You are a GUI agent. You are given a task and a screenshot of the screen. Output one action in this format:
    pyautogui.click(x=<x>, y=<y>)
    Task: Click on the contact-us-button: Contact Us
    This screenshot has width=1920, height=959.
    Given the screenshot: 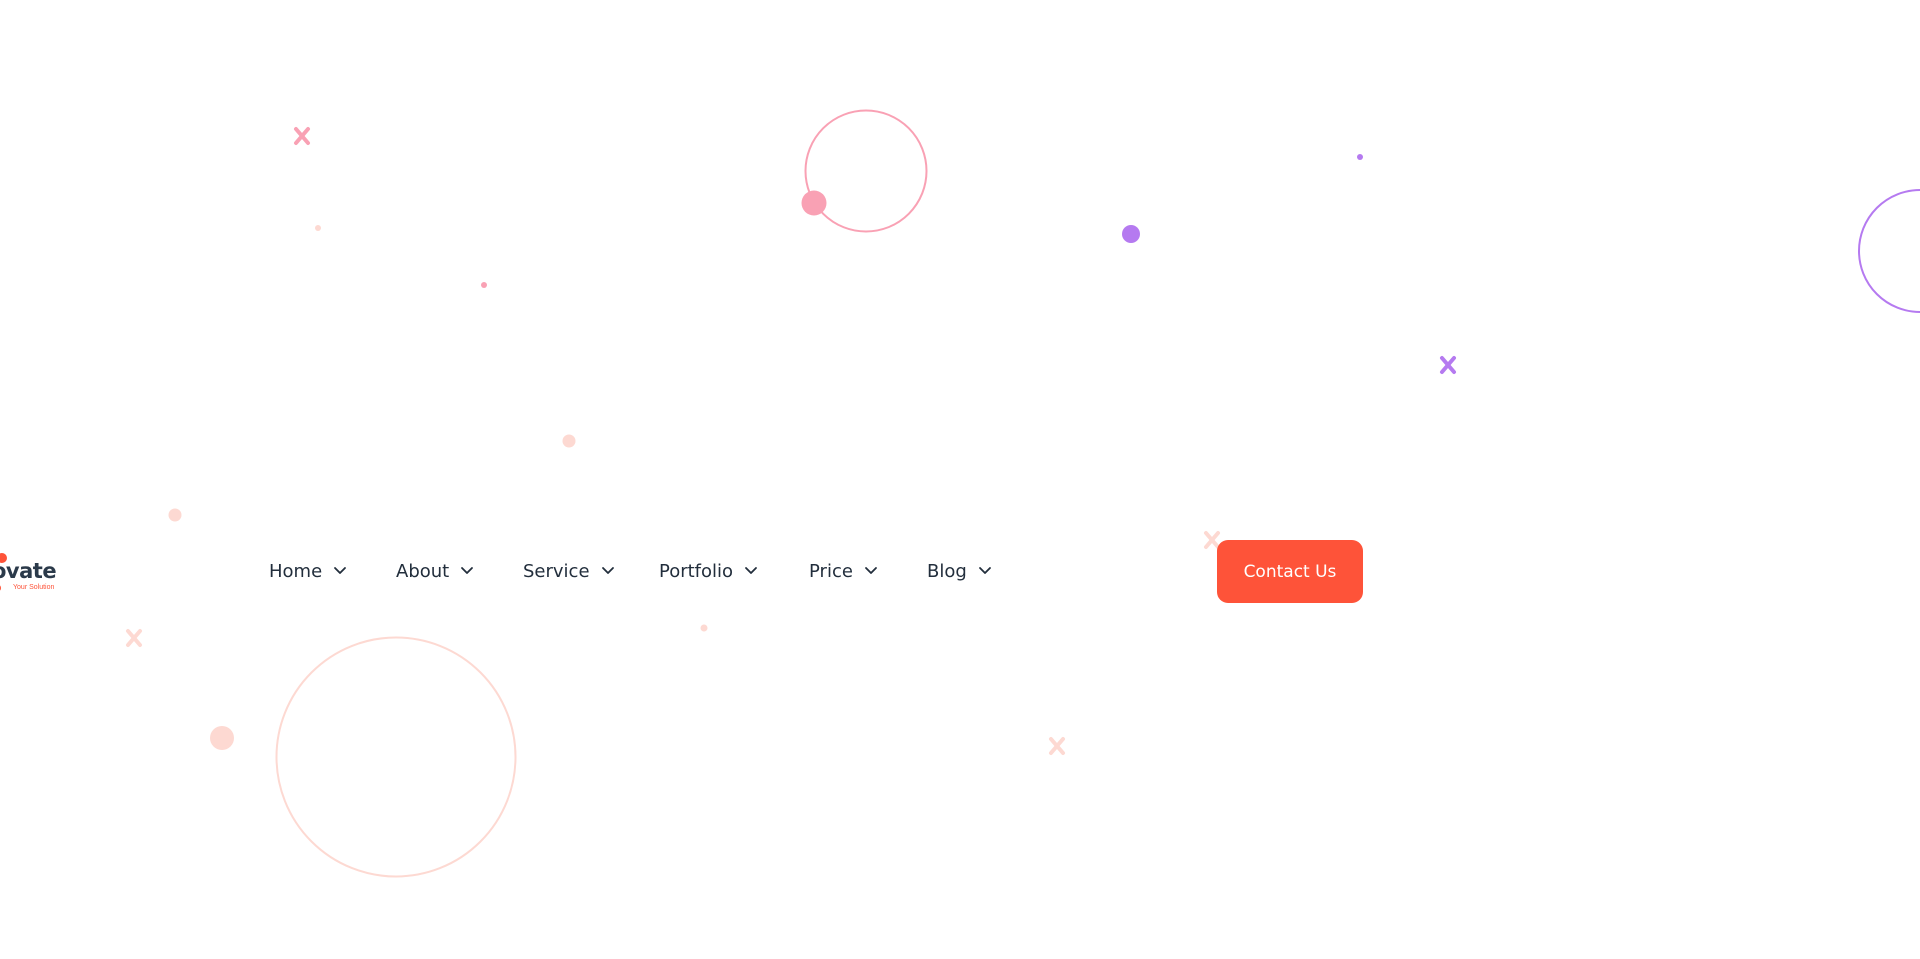 What is the action you would take?
    pyautogui.click(x=1290, y=571)
    